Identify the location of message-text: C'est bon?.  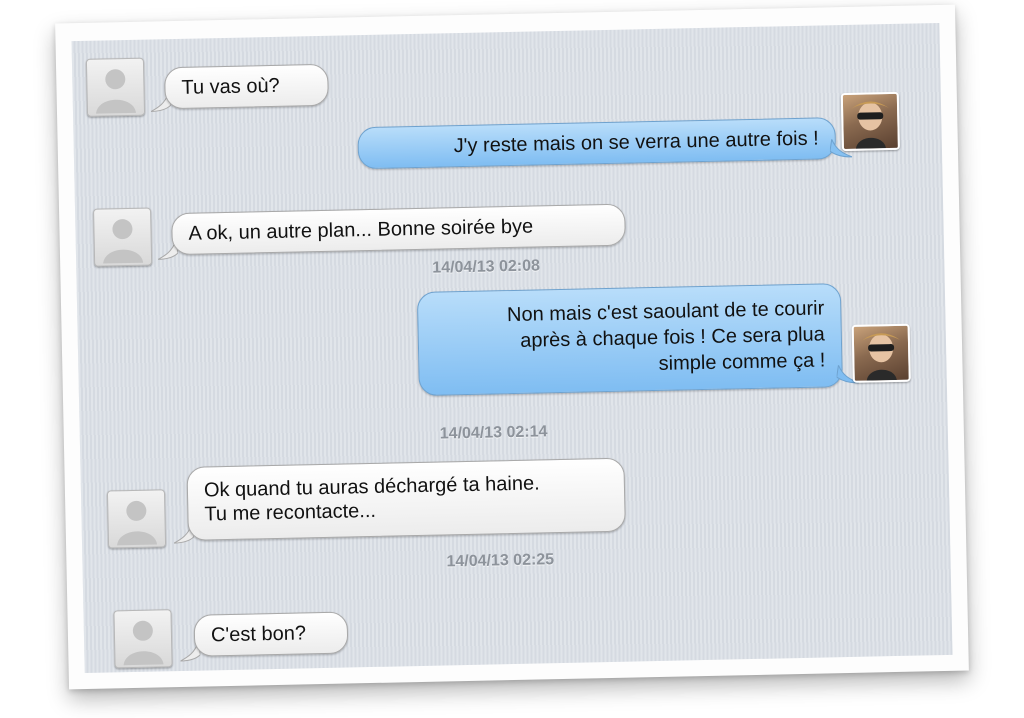
(258, 634).